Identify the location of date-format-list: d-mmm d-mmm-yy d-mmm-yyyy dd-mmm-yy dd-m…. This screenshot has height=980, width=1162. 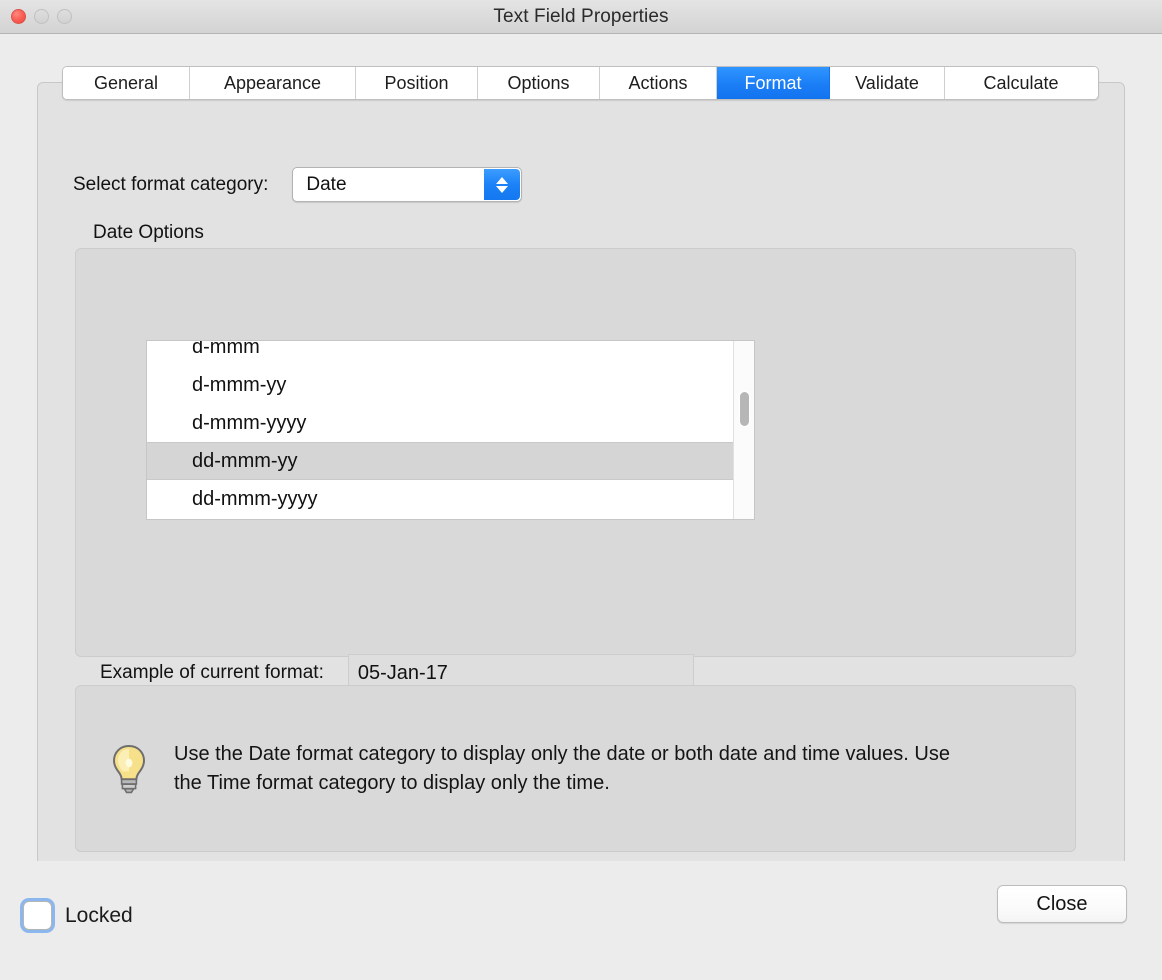
(440, 430).